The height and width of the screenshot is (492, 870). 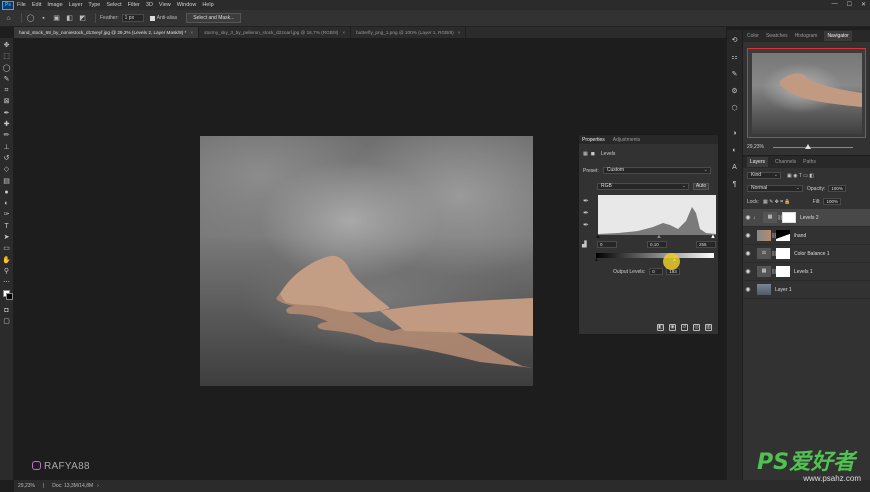 I want to click on maximize-icon: ☐, so click(x=849, y=4).